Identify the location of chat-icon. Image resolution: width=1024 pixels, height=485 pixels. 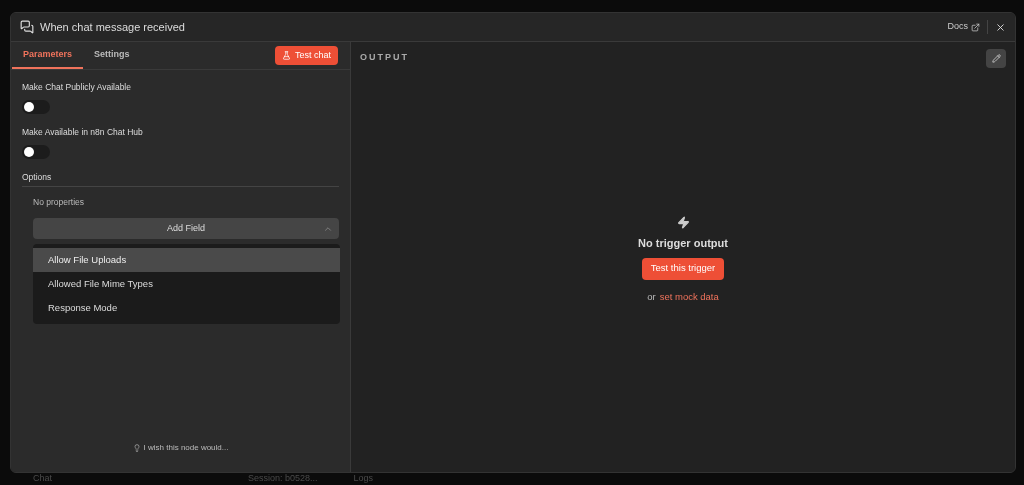
(27, 27).